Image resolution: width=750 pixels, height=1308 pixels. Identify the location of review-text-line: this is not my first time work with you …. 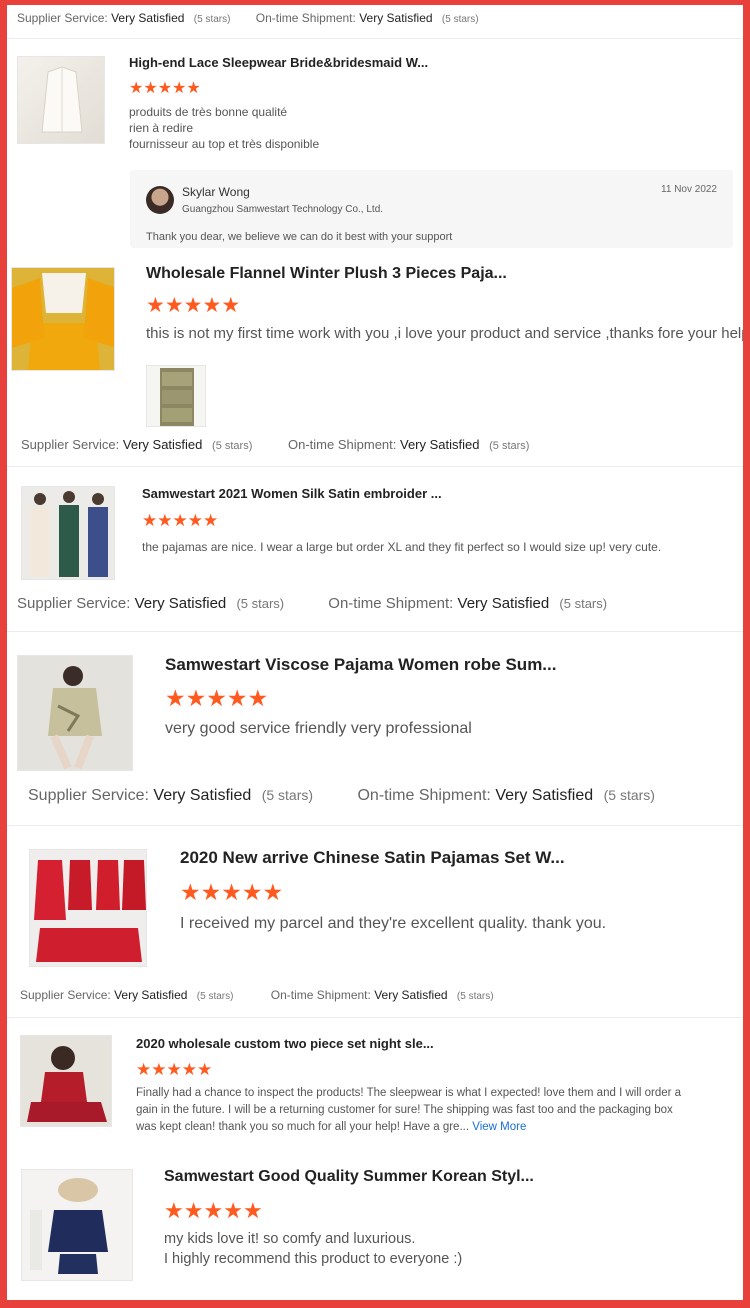
(444, 333).